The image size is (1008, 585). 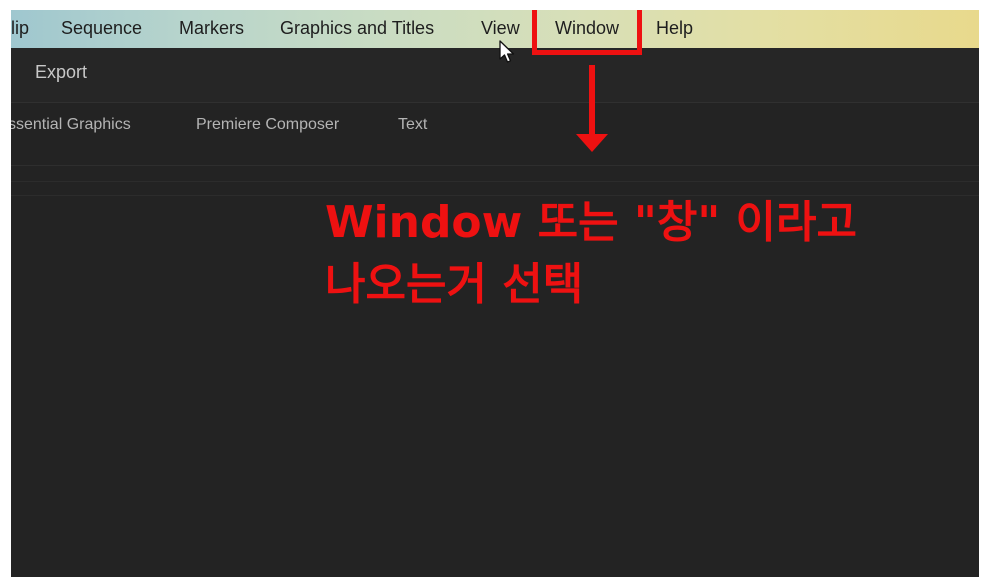 What do you see at coordinates (674, 29) in the screenshot?
I see `menu-help: Help` at bounding box center [674, 29].